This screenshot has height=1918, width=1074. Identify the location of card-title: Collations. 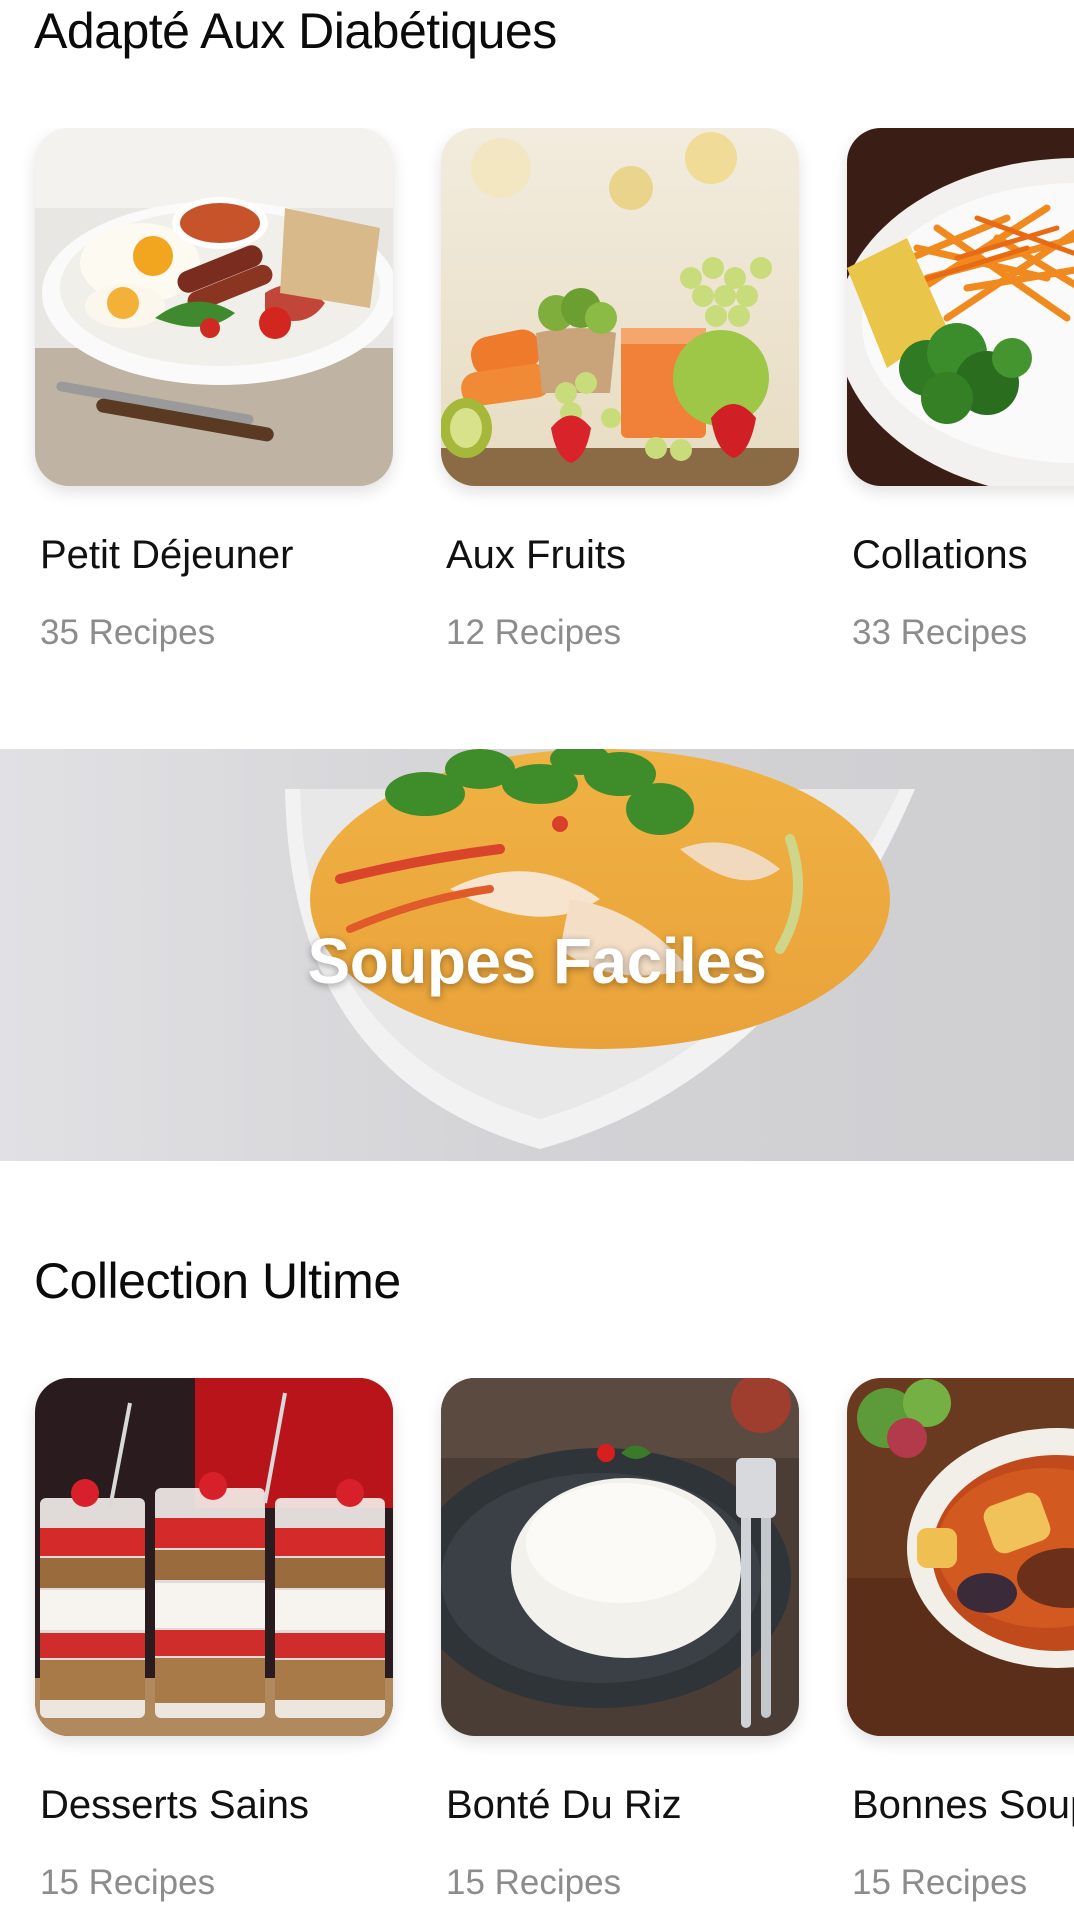
(940, 555).